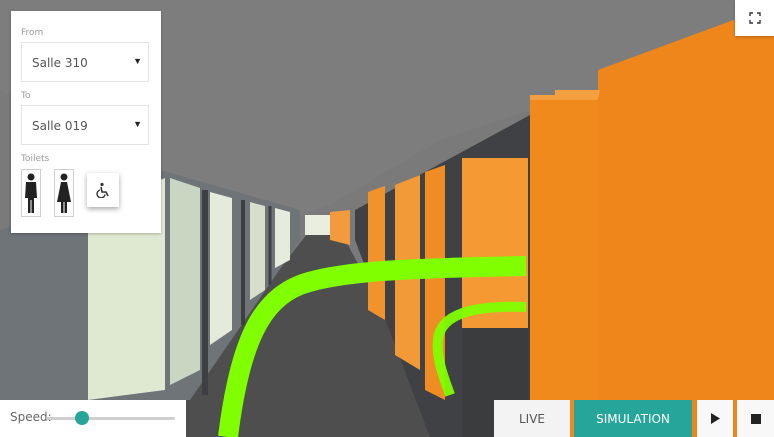 Image resolution: width=774 pixels, height=437 pixels. I want to click on men-toilet-button, so click(31, 193).